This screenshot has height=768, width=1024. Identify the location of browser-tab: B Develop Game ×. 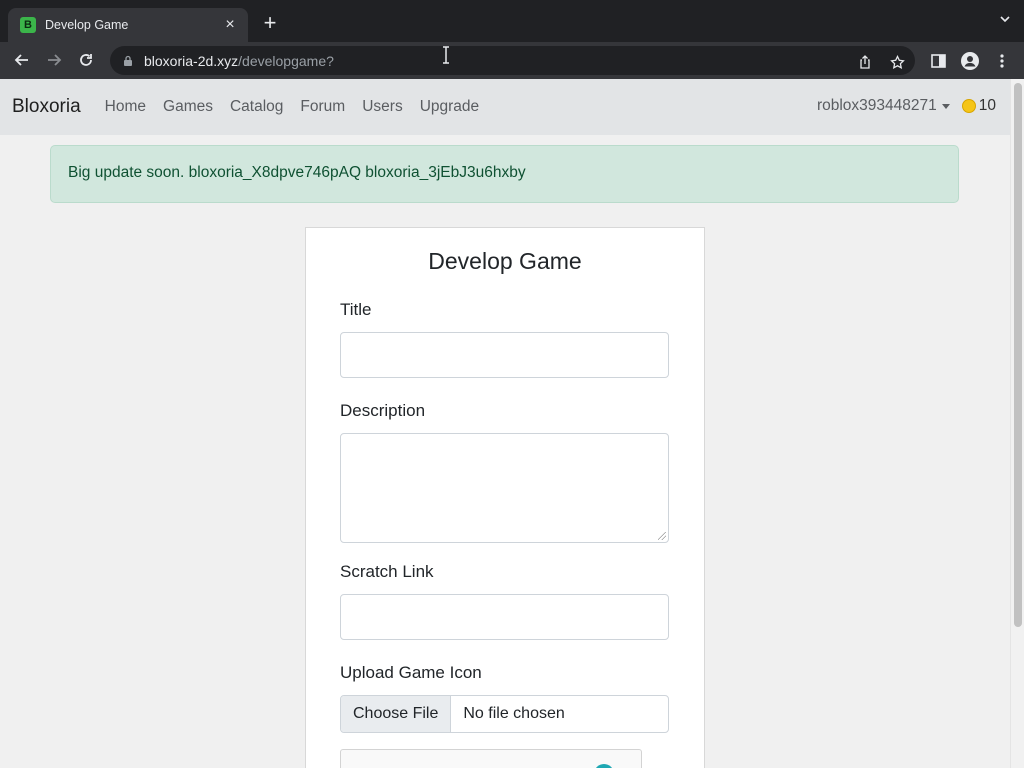
(128, 25).